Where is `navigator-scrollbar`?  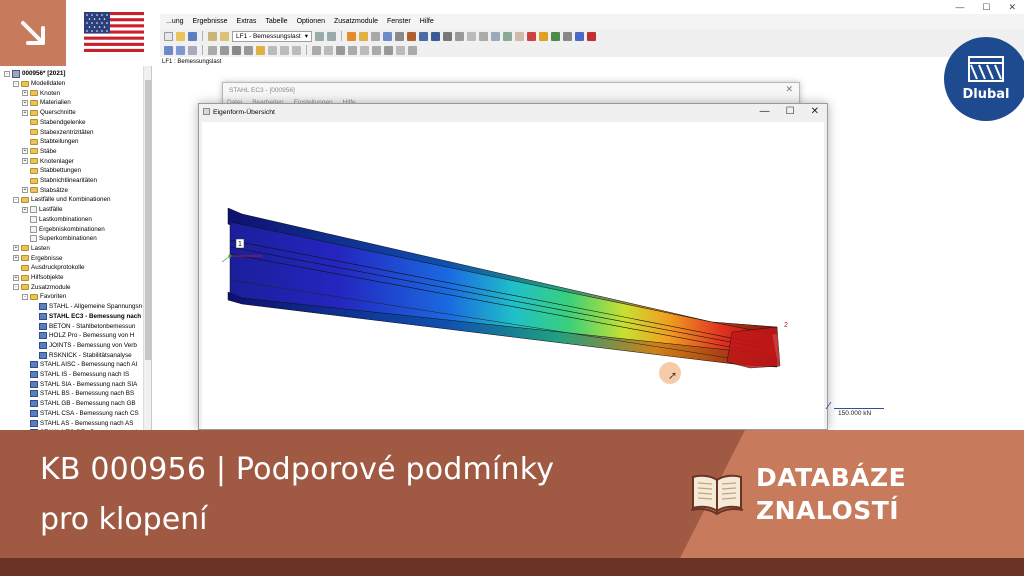 navigator-scrollbar is located at coordinates (147, 248).